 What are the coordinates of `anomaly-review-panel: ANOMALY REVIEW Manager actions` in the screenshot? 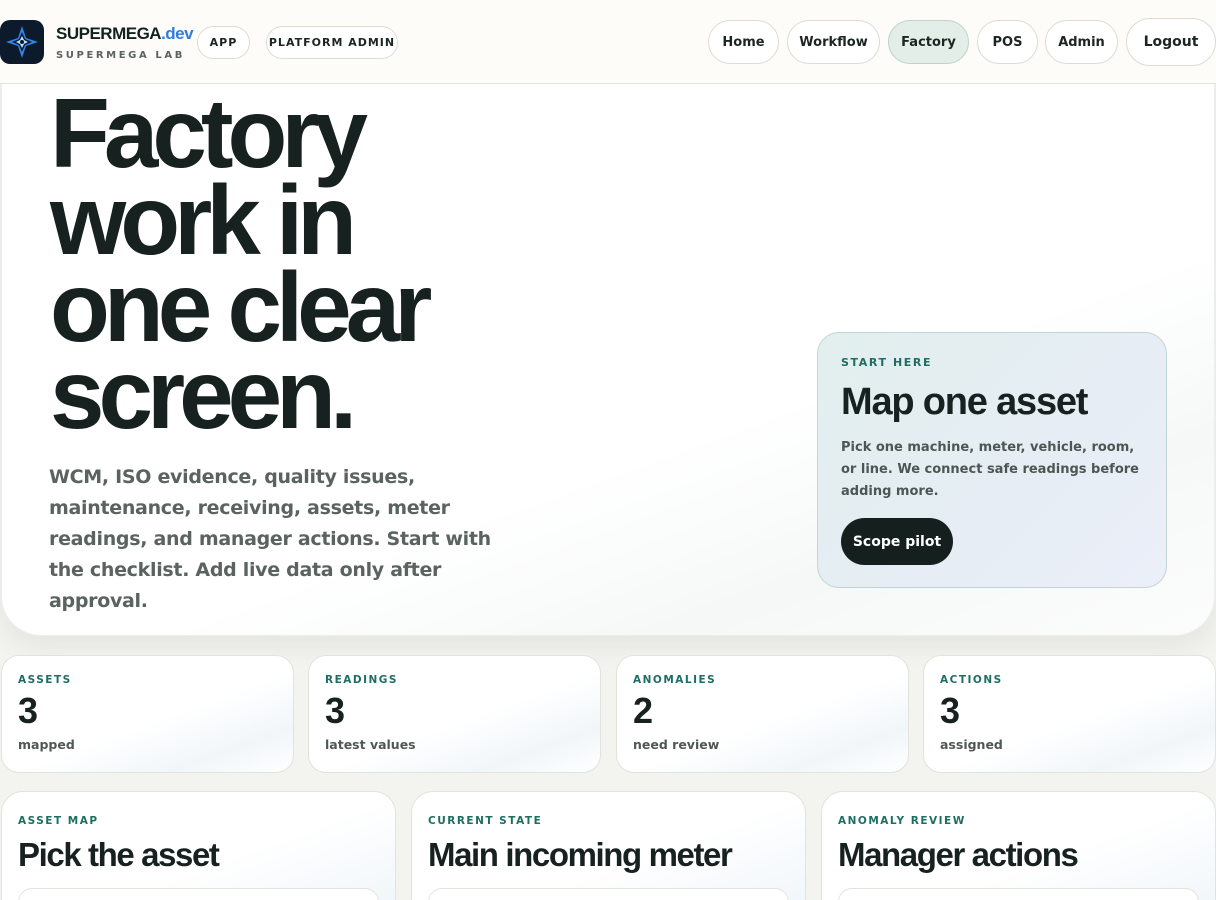 It's located at (1018, 845).